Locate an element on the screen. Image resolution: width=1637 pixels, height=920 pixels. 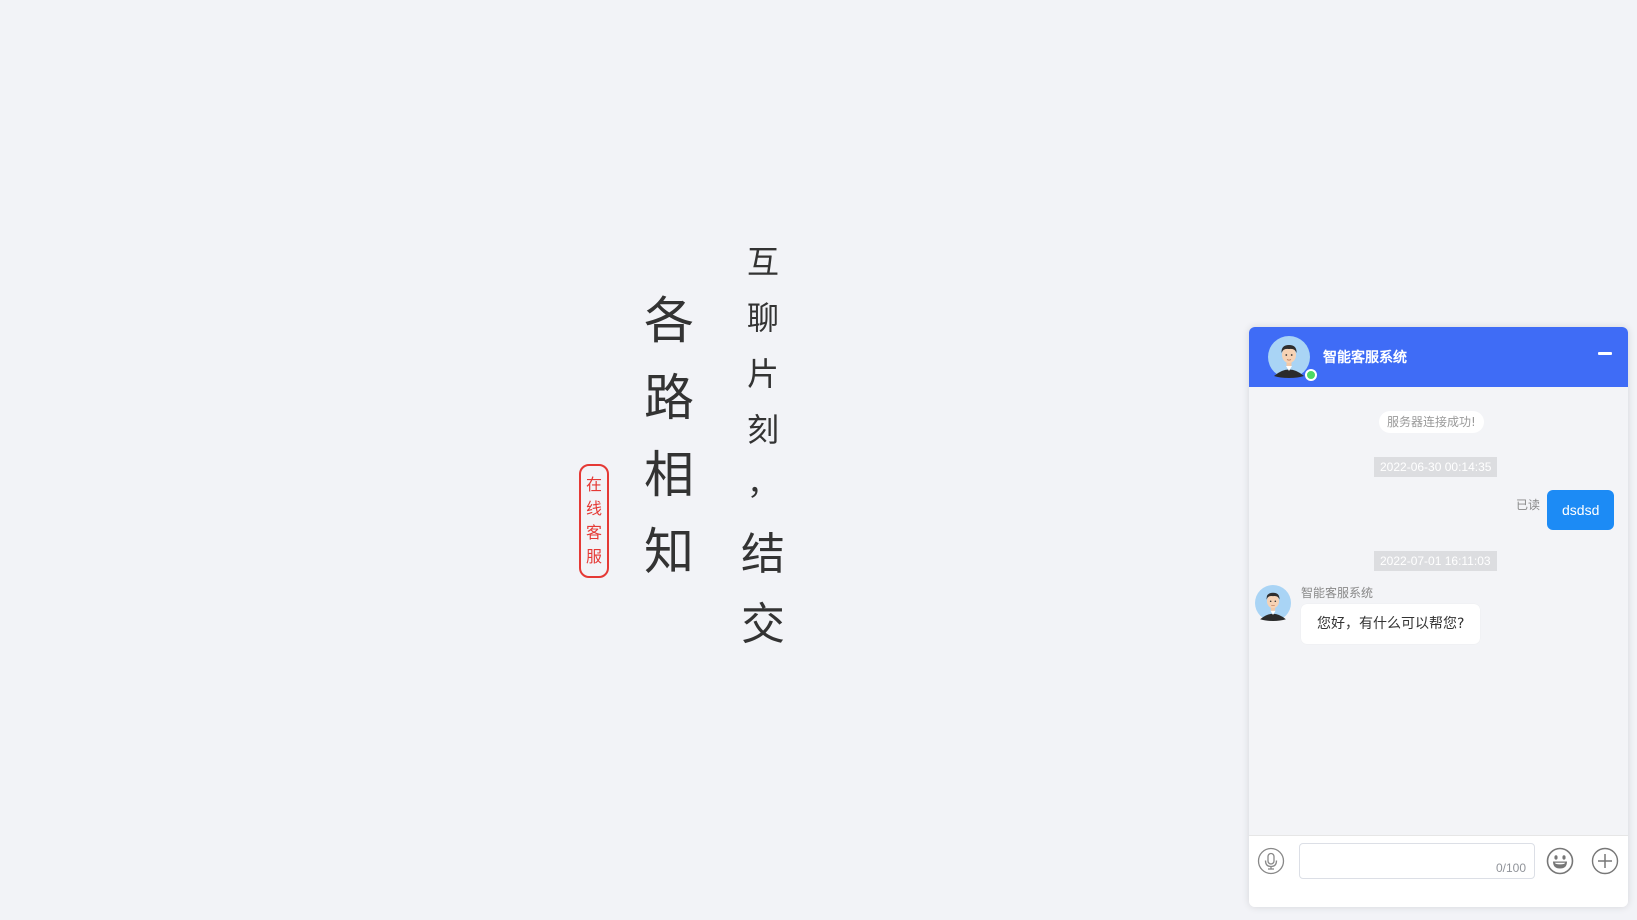
chat-title: 智能客服系统 is located at coordinates (1365, 357).